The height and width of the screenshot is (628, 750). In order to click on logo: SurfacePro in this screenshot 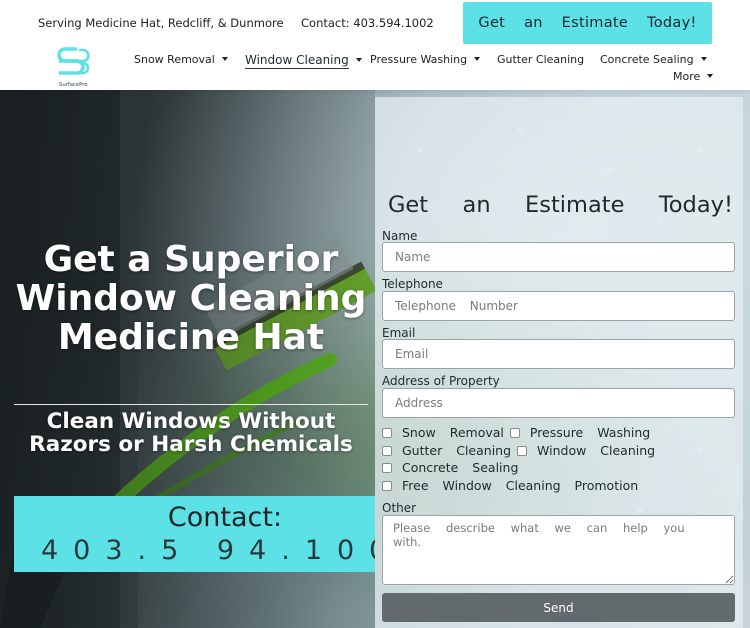, I will do `click(76, 68)`.